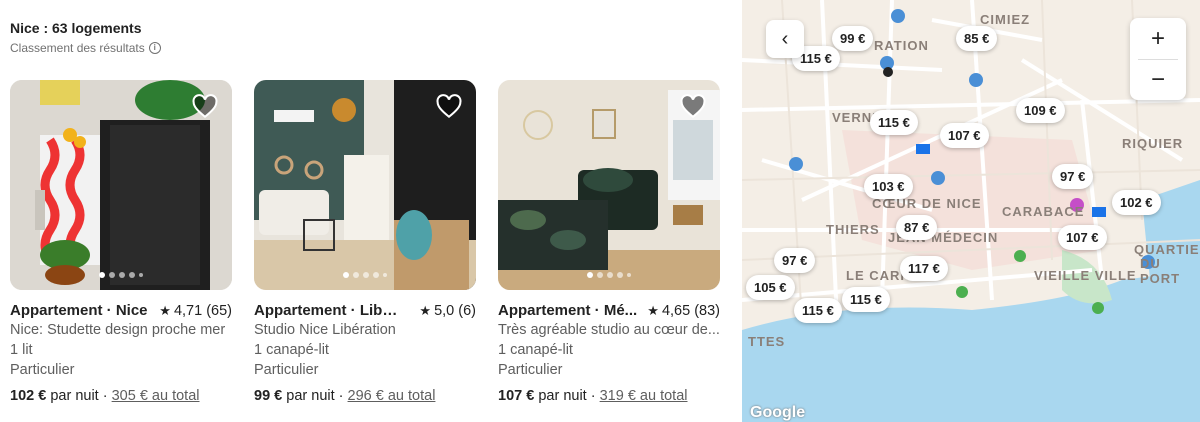 The width and height of the screenshot is (1200, 422). I want to click on map-label: QUARTIER, so click(1167, 249).